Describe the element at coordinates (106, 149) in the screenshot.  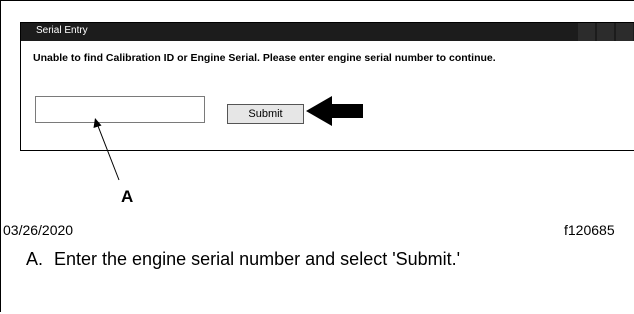
I see `callout-leader-line` at that location.